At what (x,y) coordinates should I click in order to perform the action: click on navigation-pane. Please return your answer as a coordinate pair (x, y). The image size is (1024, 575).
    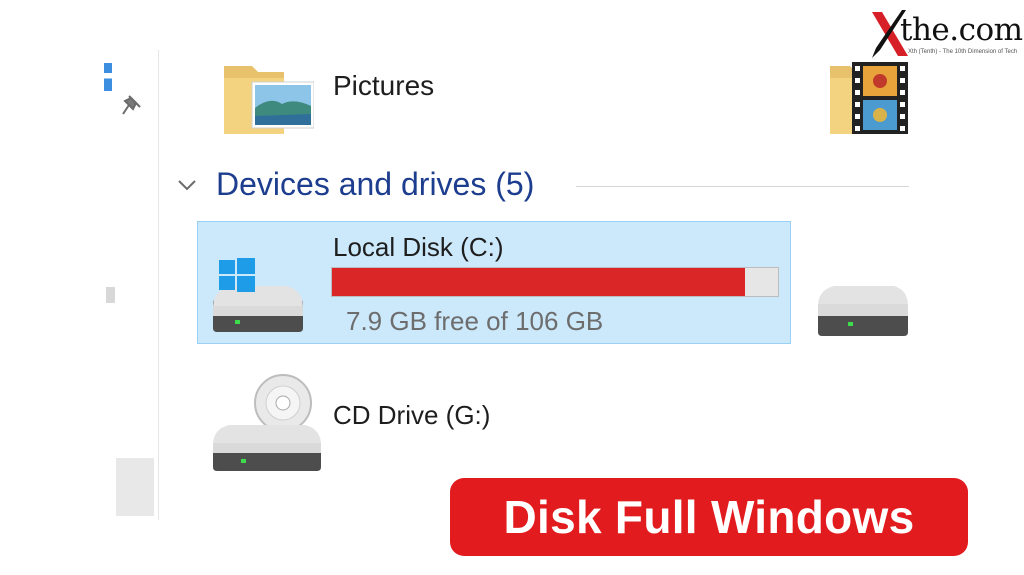
    Looking at the image, I should click on (131, 285).